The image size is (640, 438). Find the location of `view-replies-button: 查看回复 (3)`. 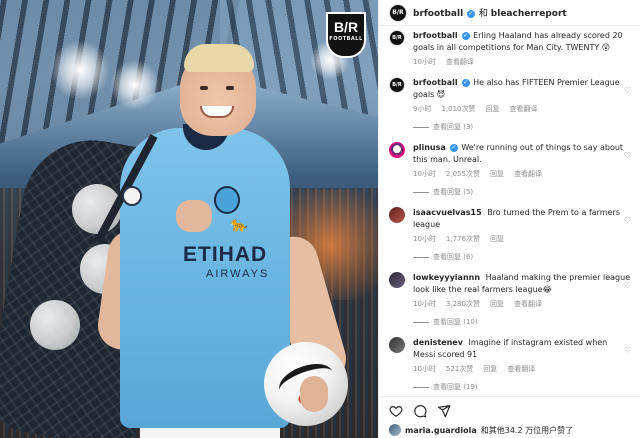

view-replies-button: 查看回复 (3) is located at coordinates (522, 127).